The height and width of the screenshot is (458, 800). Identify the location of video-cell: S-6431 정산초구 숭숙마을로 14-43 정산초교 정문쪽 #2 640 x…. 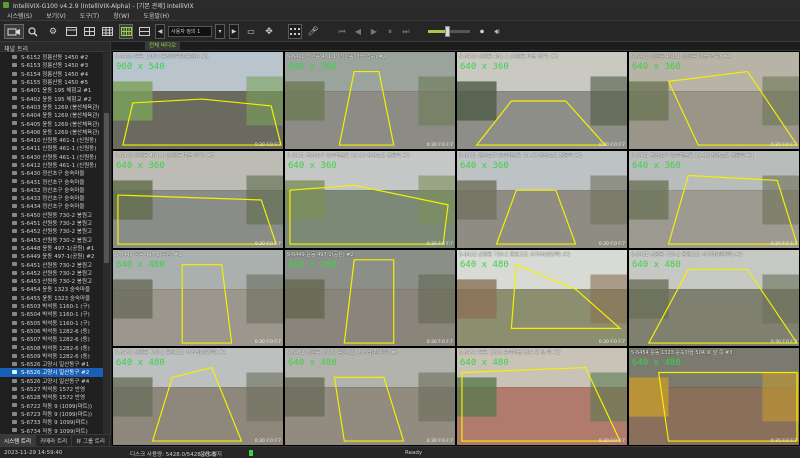
(370, 199).